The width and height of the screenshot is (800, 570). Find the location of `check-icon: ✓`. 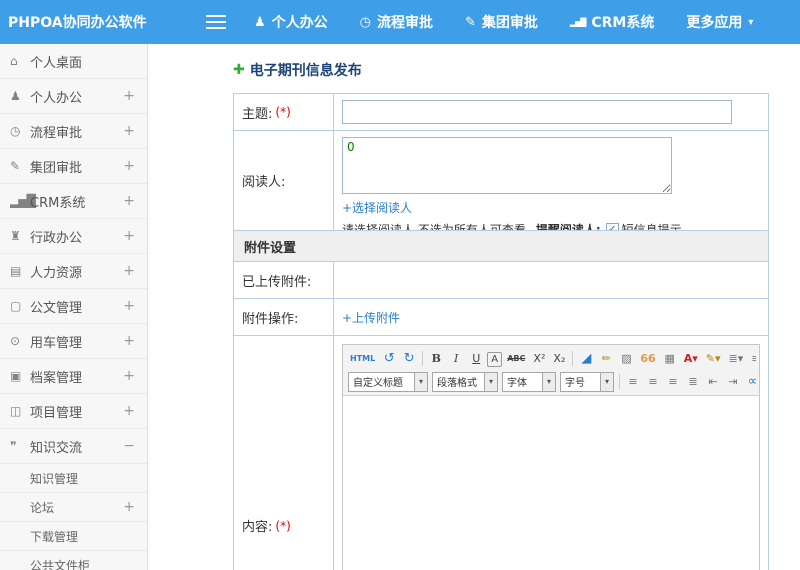

check-icon: ✓ is located at coordinates (612, 226).